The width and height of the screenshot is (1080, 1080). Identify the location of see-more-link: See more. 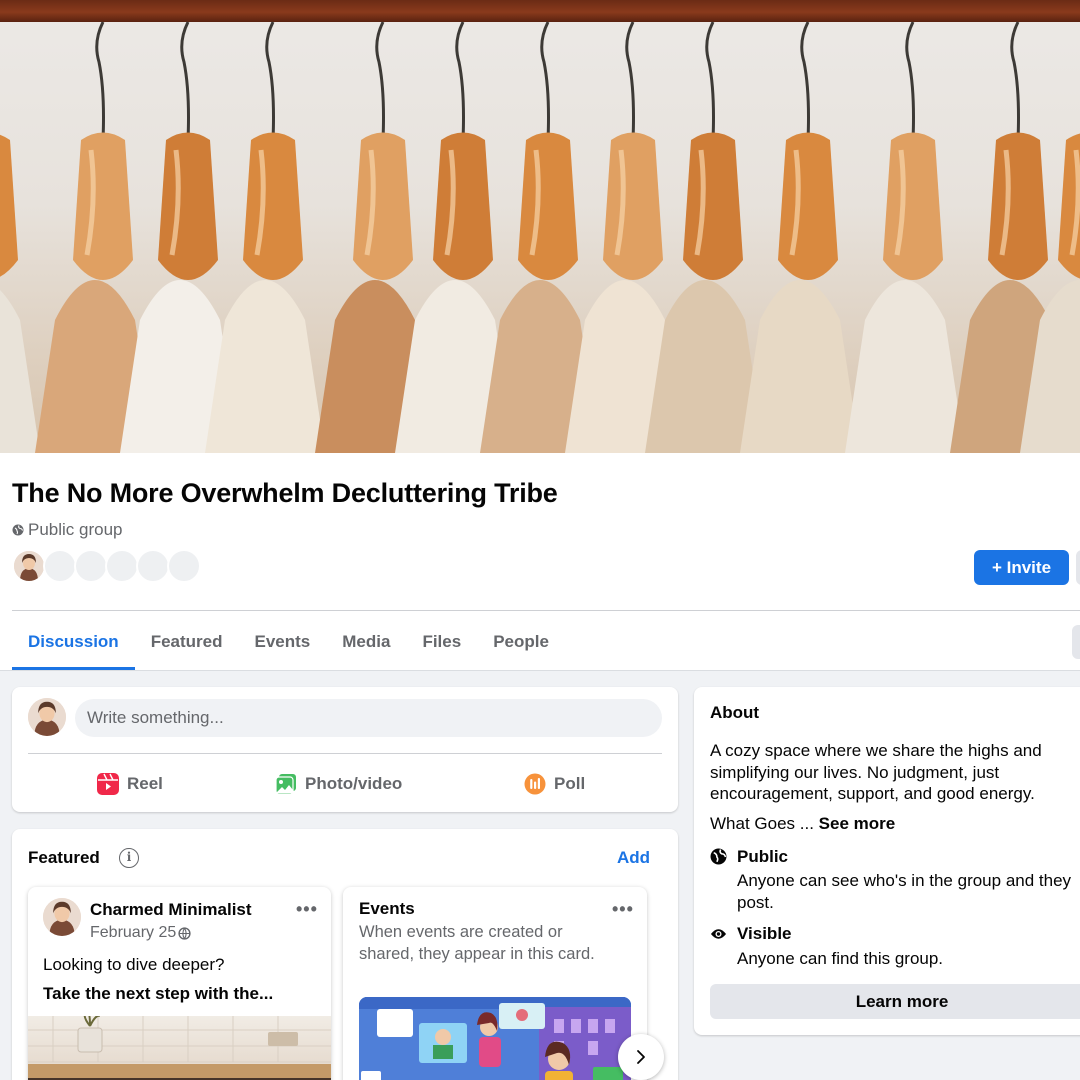
(857, 823).